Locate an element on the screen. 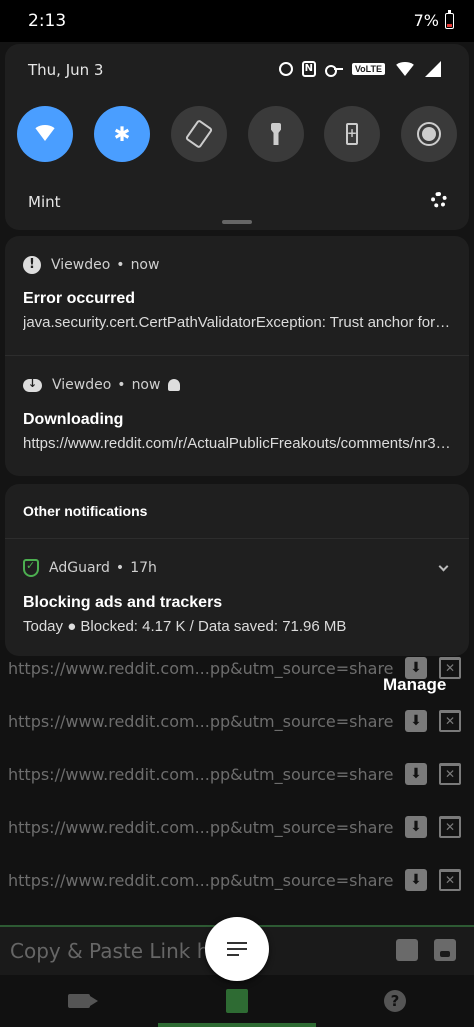  tile-battery-saver is located at coordinates (352, 134).